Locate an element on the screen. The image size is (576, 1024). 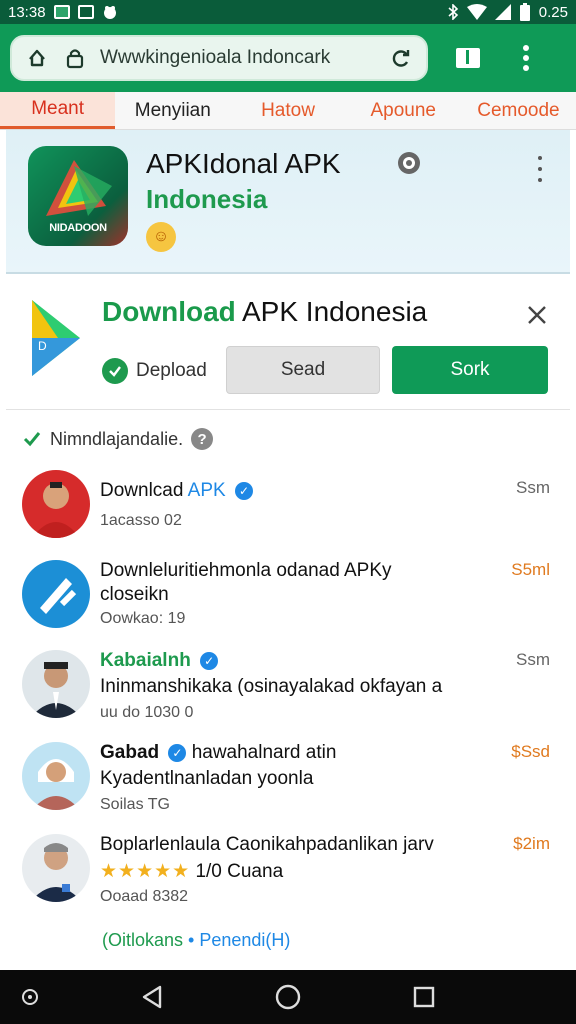
battery-level: 0.25 is located at coordinates (553, 12).